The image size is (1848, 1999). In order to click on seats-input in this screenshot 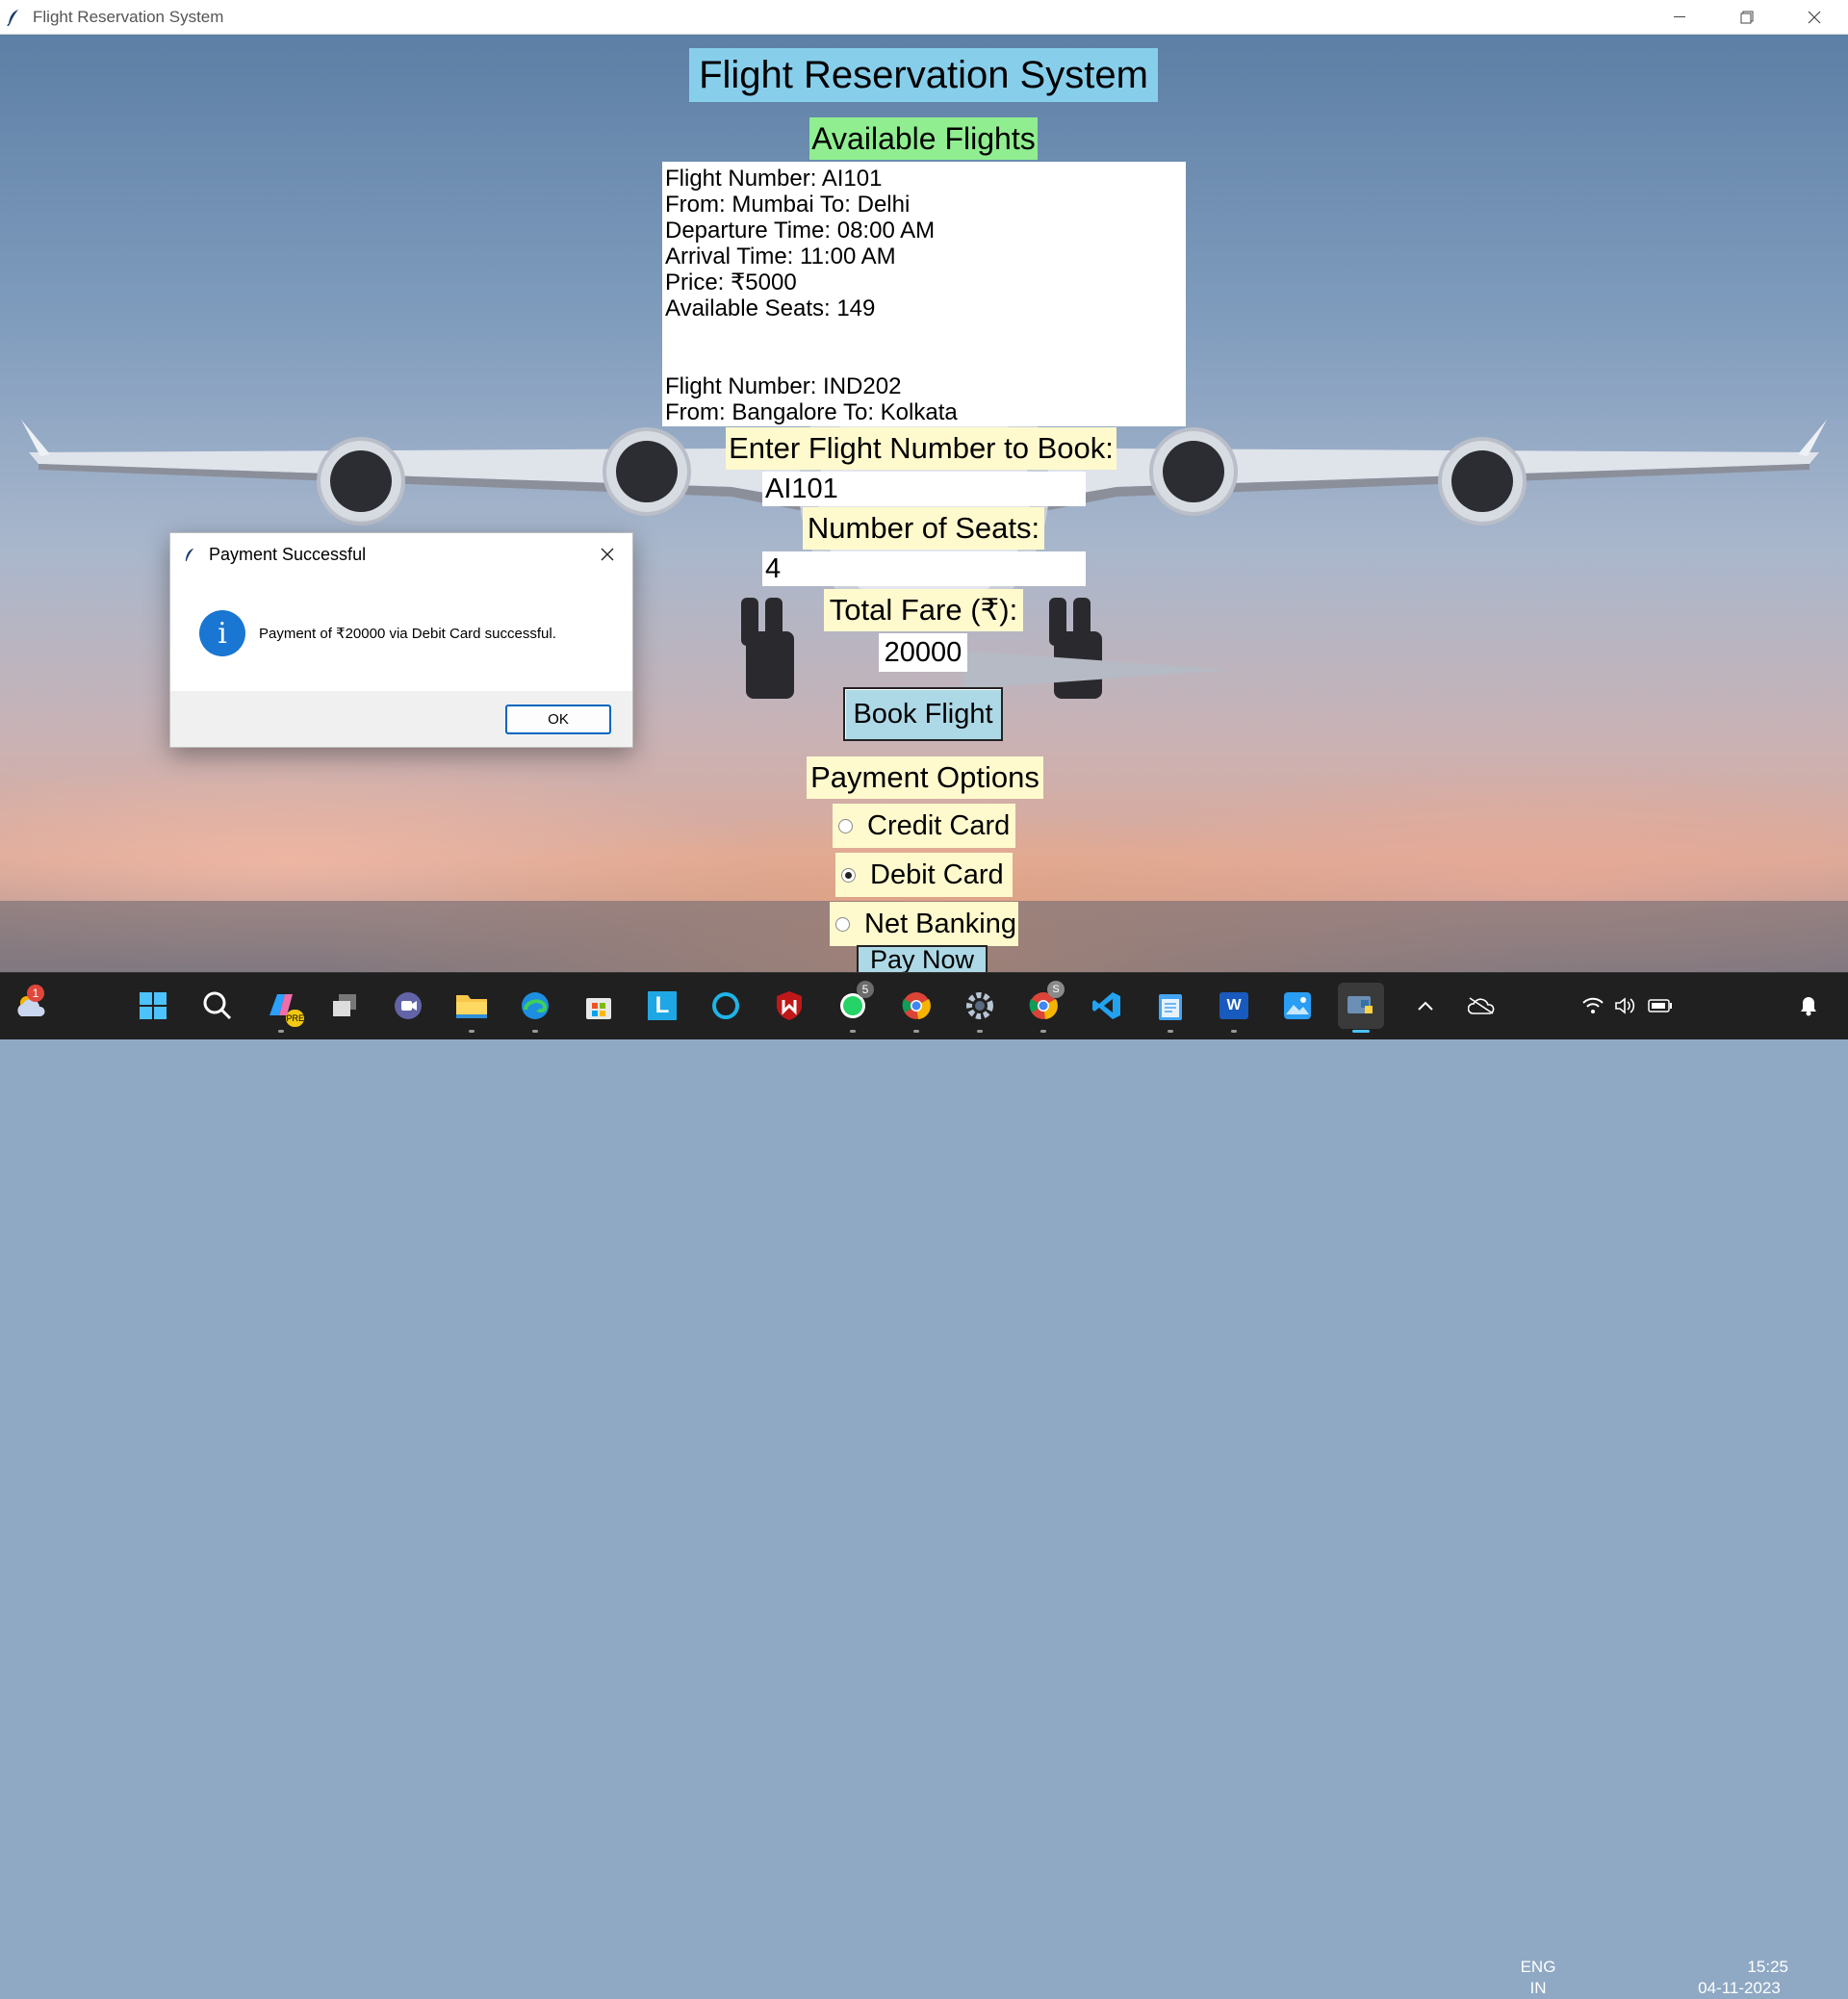, I will do `click(924, 568)`.